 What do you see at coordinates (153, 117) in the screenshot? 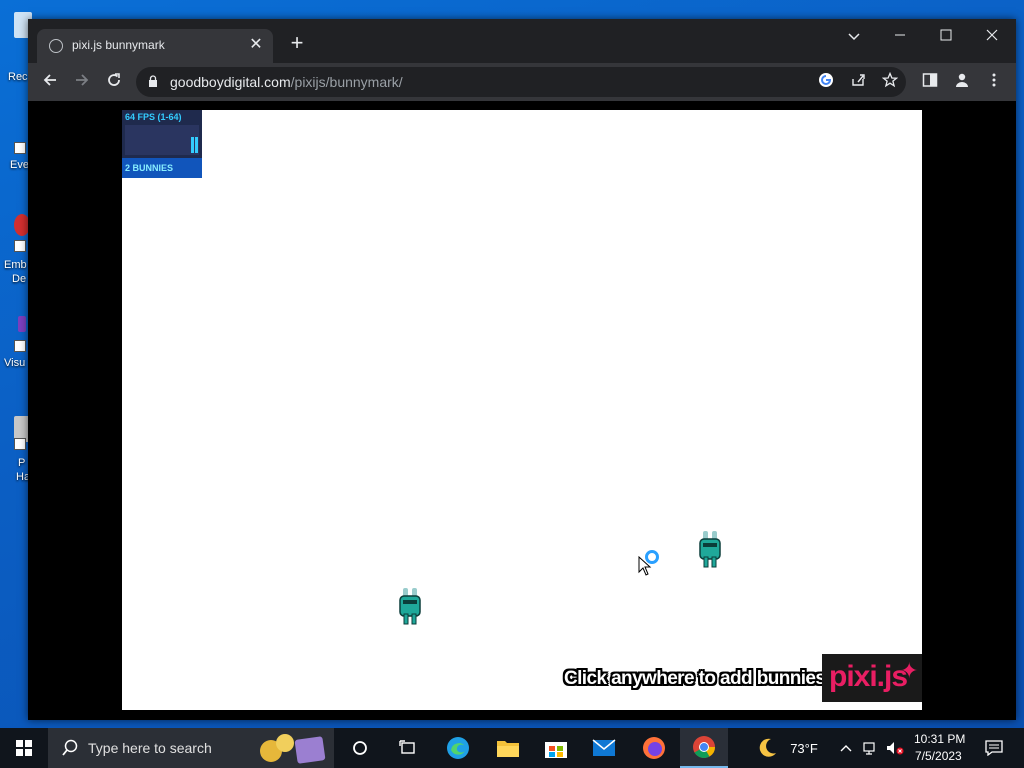
I see `fps-label: 64 FPS (1-64)` at bounding box center [153, 117].